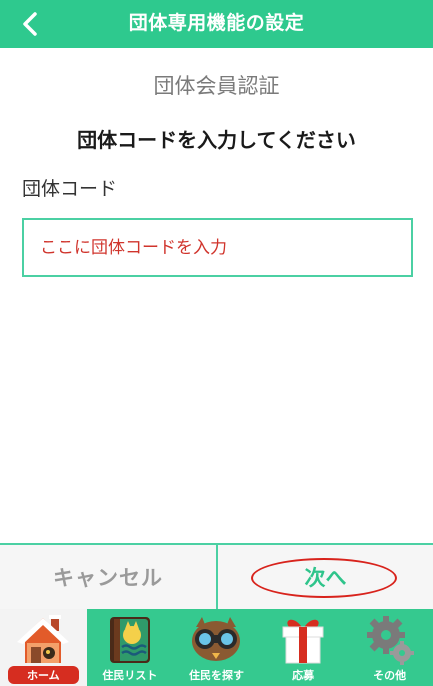 The height and width of the screenshot is (686, 433). Describe the element at coordinates (216, 639) in the screenshot. I see `binoculars-icon` at that location.